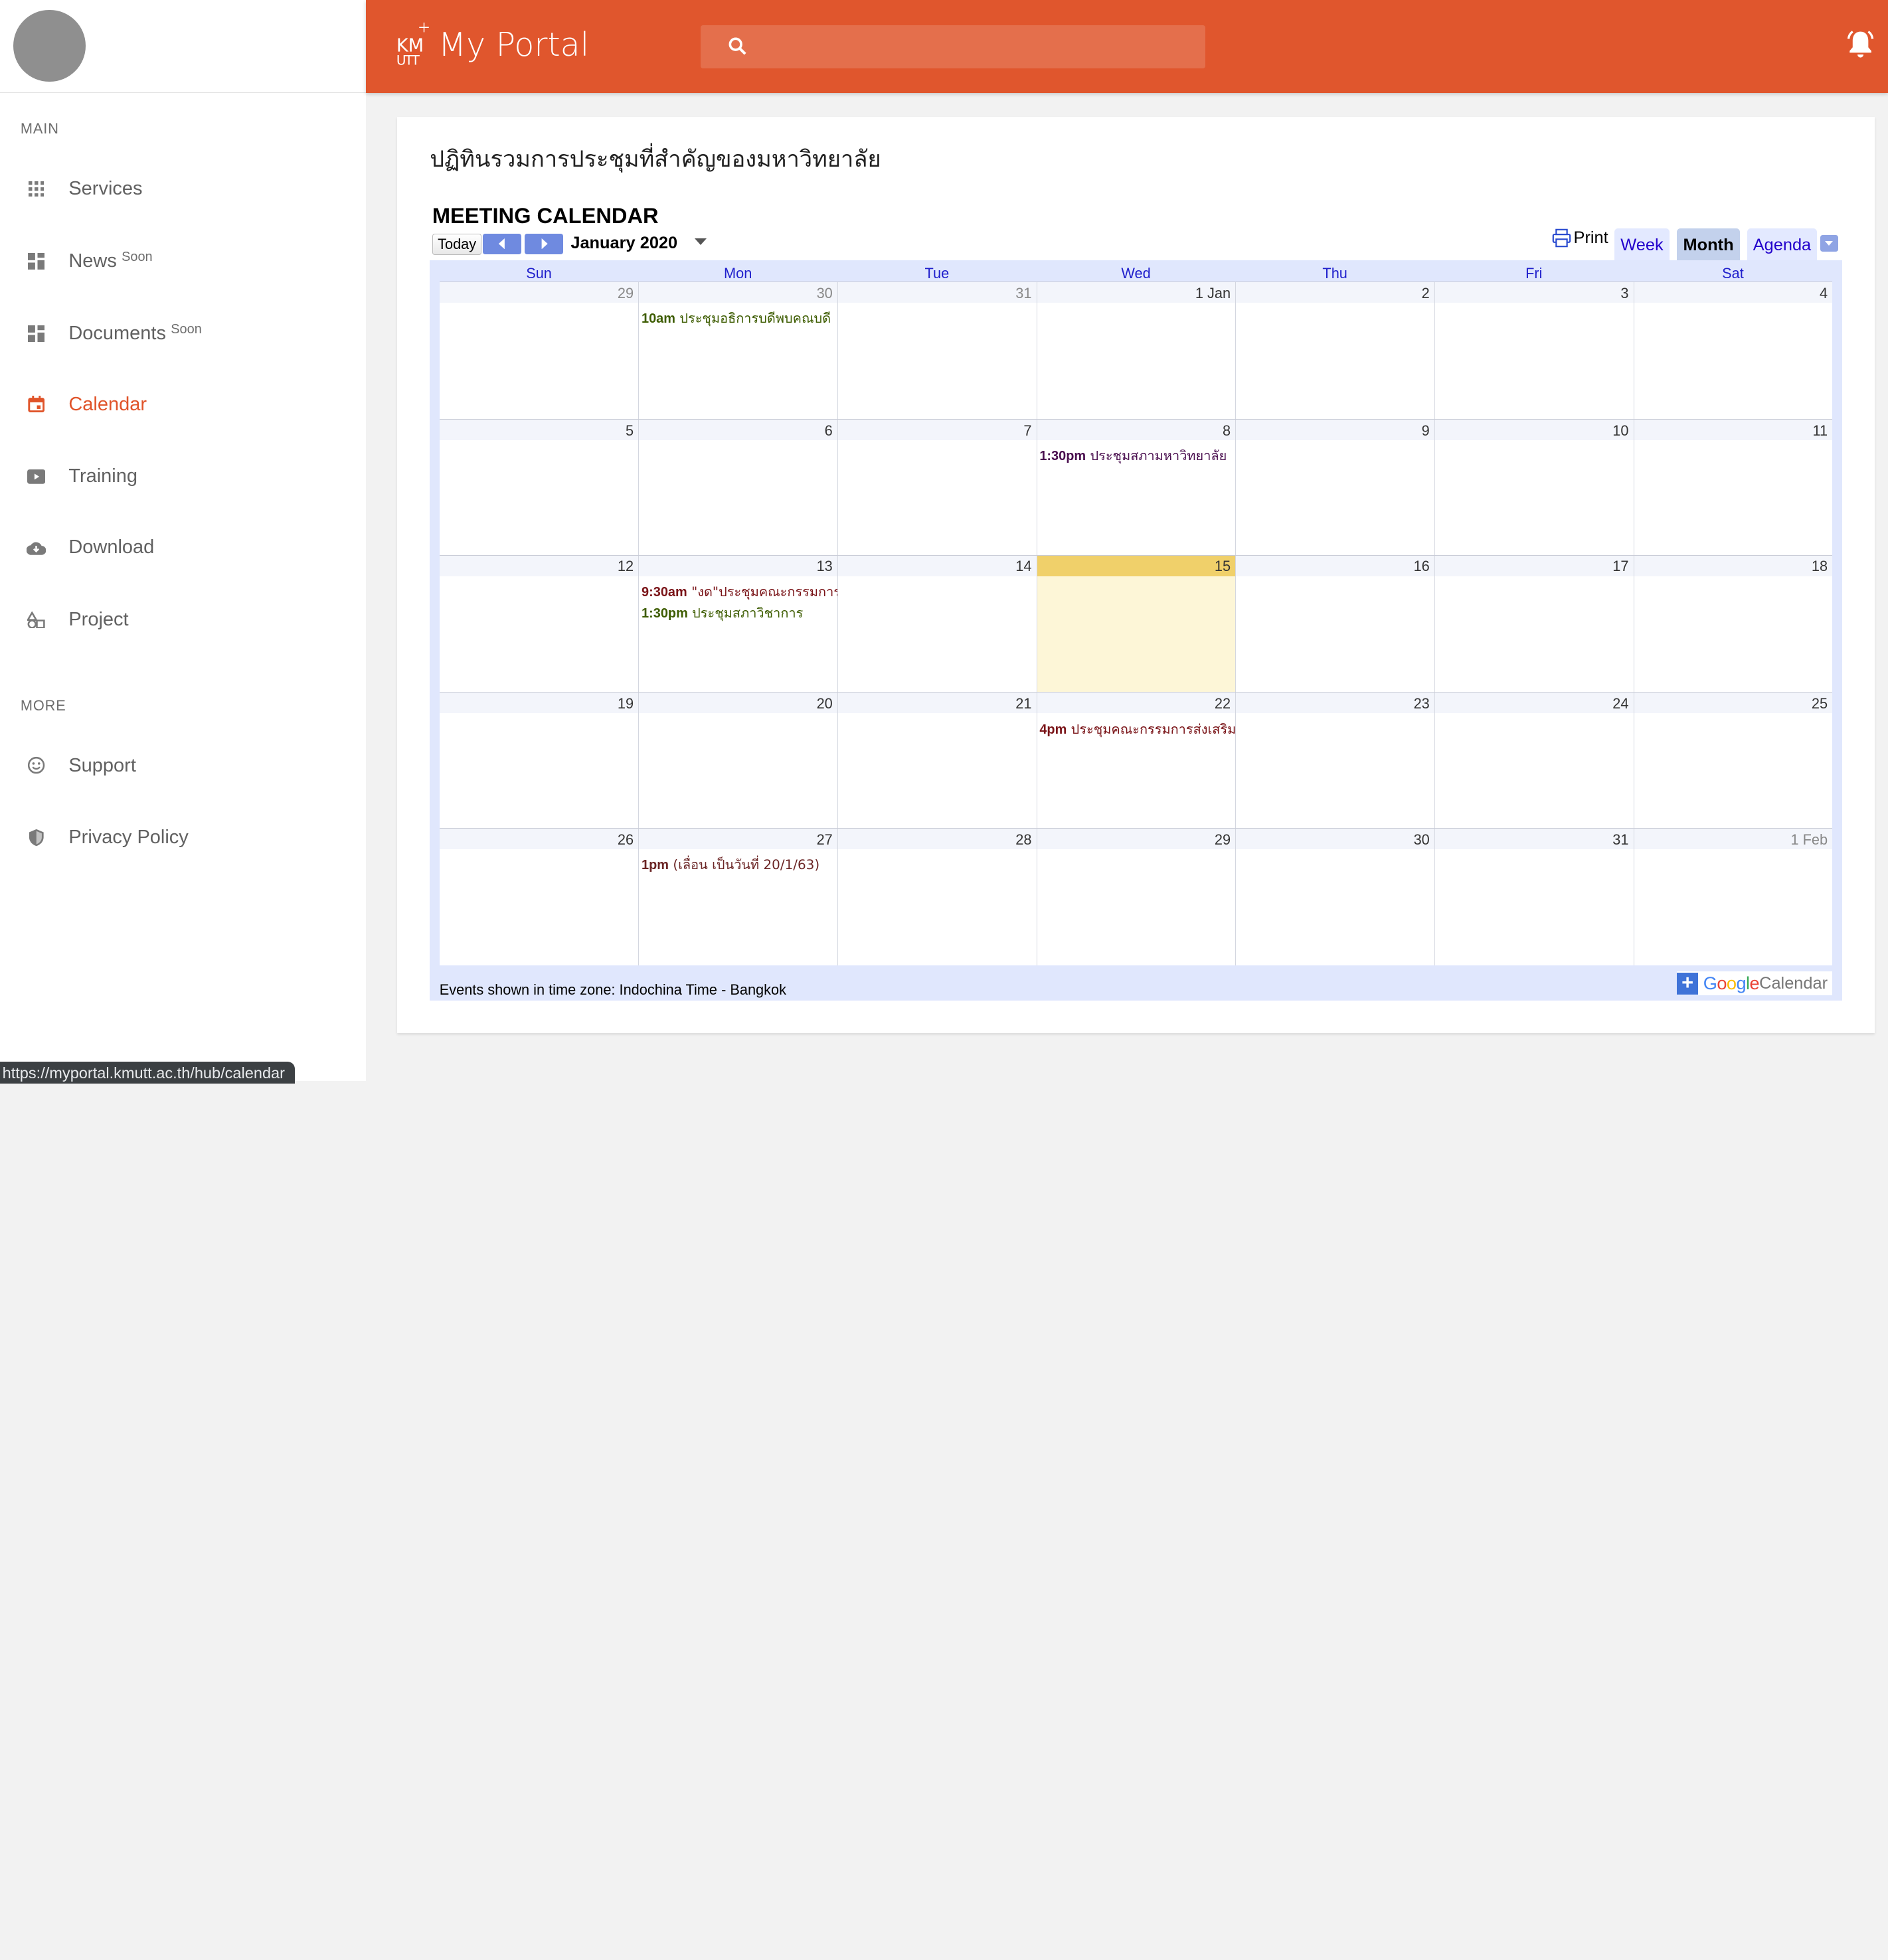 The width and height of the screenshot is (1888, 1960). Describe the element at coordinates (539, 760) in the screenshot. I see `day-cell: 19` at that location.